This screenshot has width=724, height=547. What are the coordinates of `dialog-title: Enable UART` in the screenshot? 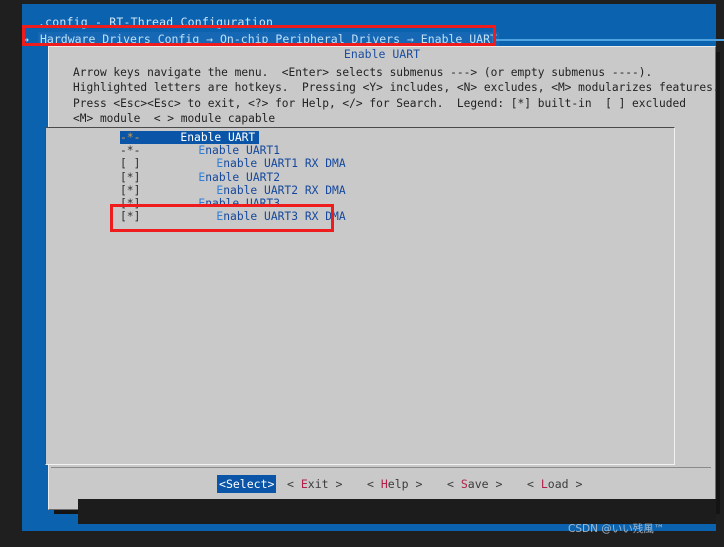 It's located at (382, 54).